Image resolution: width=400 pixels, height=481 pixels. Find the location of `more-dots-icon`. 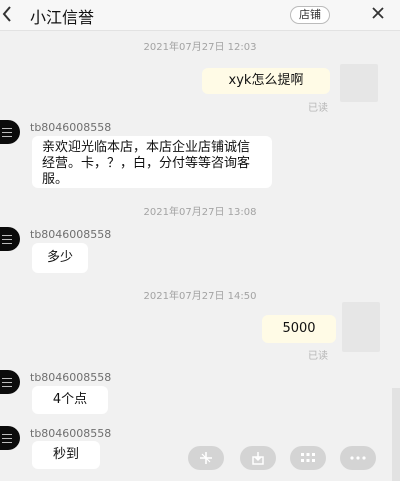

more-dots-icon is located at coordinates (358, 458).